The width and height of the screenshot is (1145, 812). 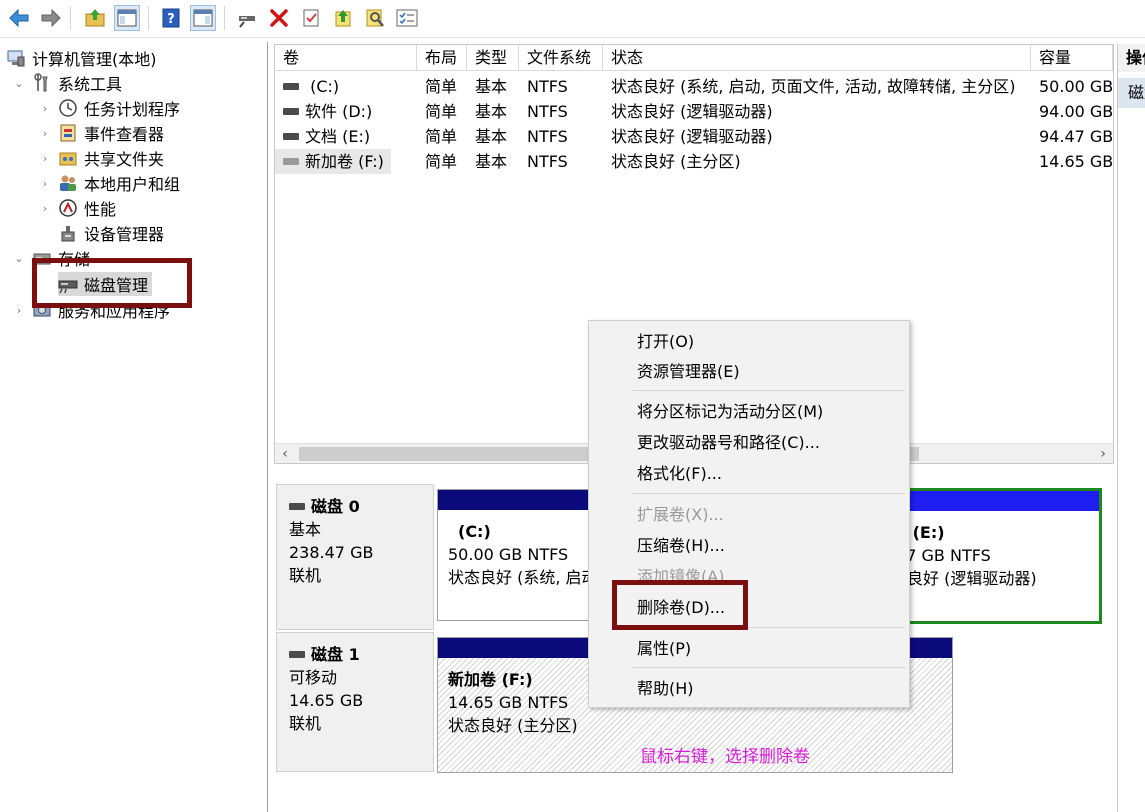 I want to click on tree-label: 任务计划程序, so click(x=132, y=109).